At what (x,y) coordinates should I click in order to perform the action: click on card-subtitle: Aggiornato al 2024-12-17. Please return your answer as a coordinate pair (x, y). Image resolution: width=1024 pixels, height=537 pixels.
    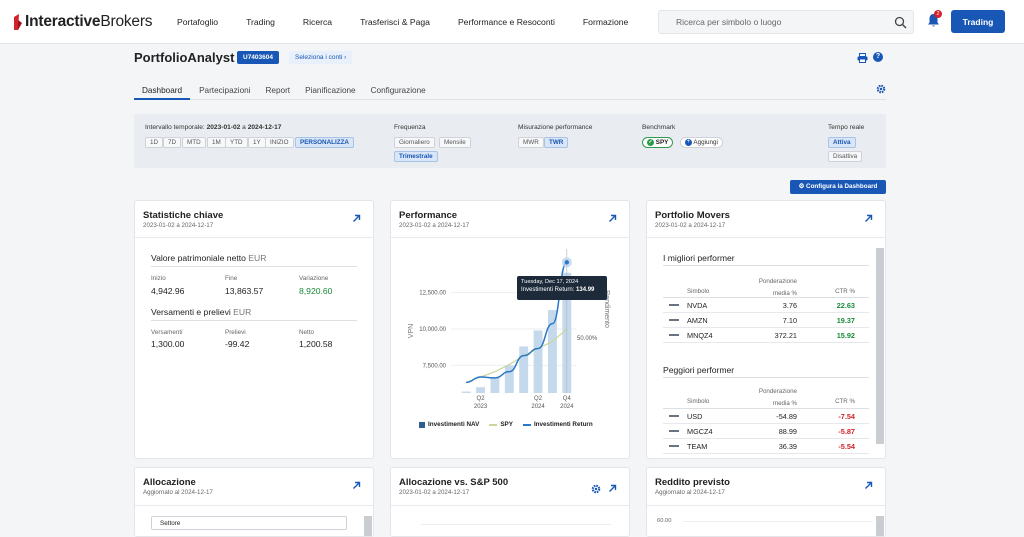
    Looking at the image, I should click on (178, 492).